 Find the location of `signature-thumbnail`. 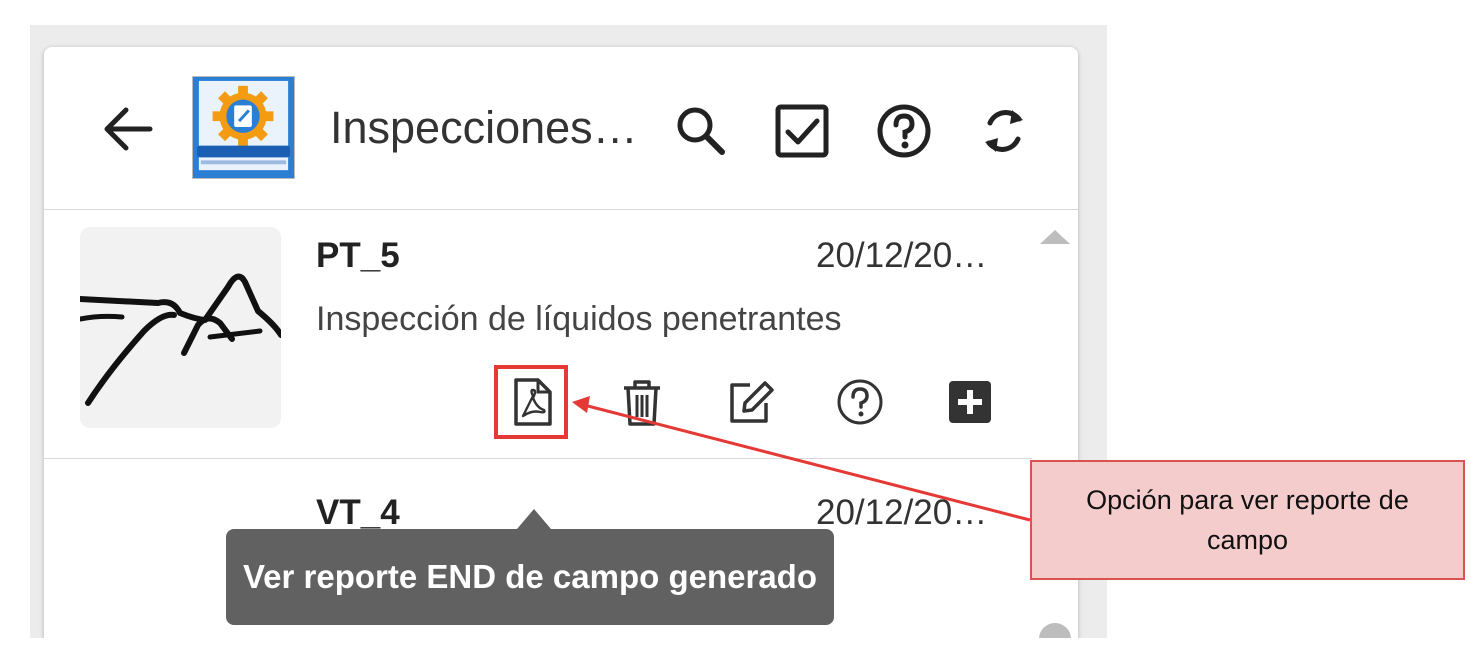

signature-thumbnail is located at coordinates (180, 327).